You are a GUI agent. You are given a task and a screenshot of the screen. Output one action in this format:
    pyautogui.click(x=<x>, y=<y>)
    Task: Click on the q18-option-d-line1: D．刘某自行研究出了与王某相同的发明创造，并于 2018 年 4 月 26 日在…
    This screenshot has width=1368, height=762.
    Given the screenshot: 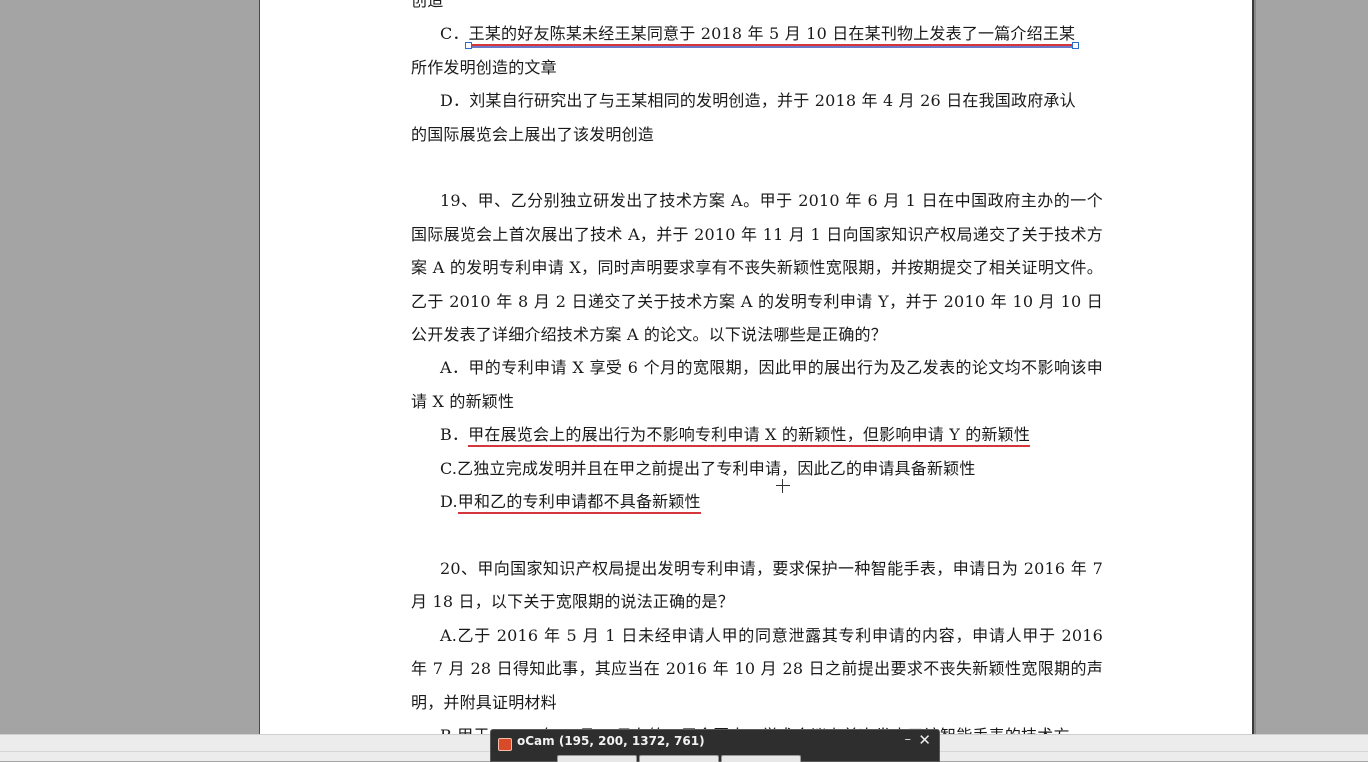 What is the action you would take?
    pyautogui.click(x=758, y=101)
    